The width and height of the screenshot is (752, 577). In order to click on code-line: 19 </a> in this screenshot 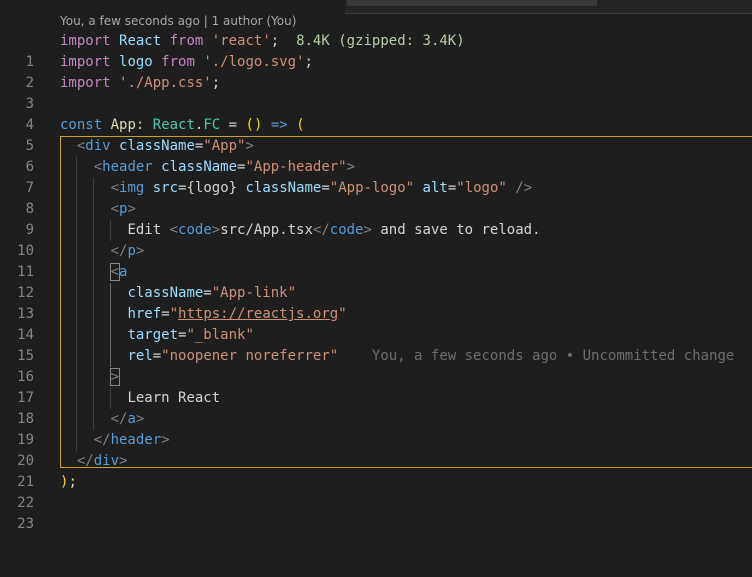, I will do `click(376, 428)`.